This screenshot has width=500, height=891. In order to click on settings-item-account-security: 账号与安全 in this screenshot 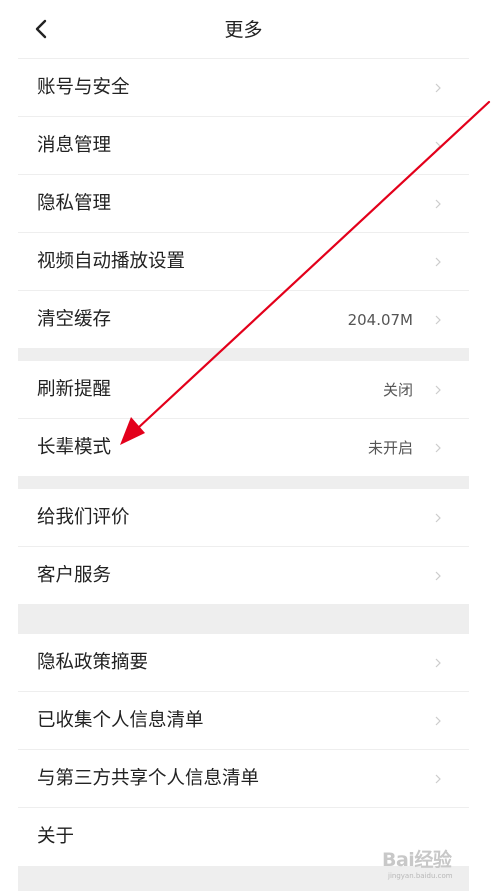, I will do `click(243, 88)`.